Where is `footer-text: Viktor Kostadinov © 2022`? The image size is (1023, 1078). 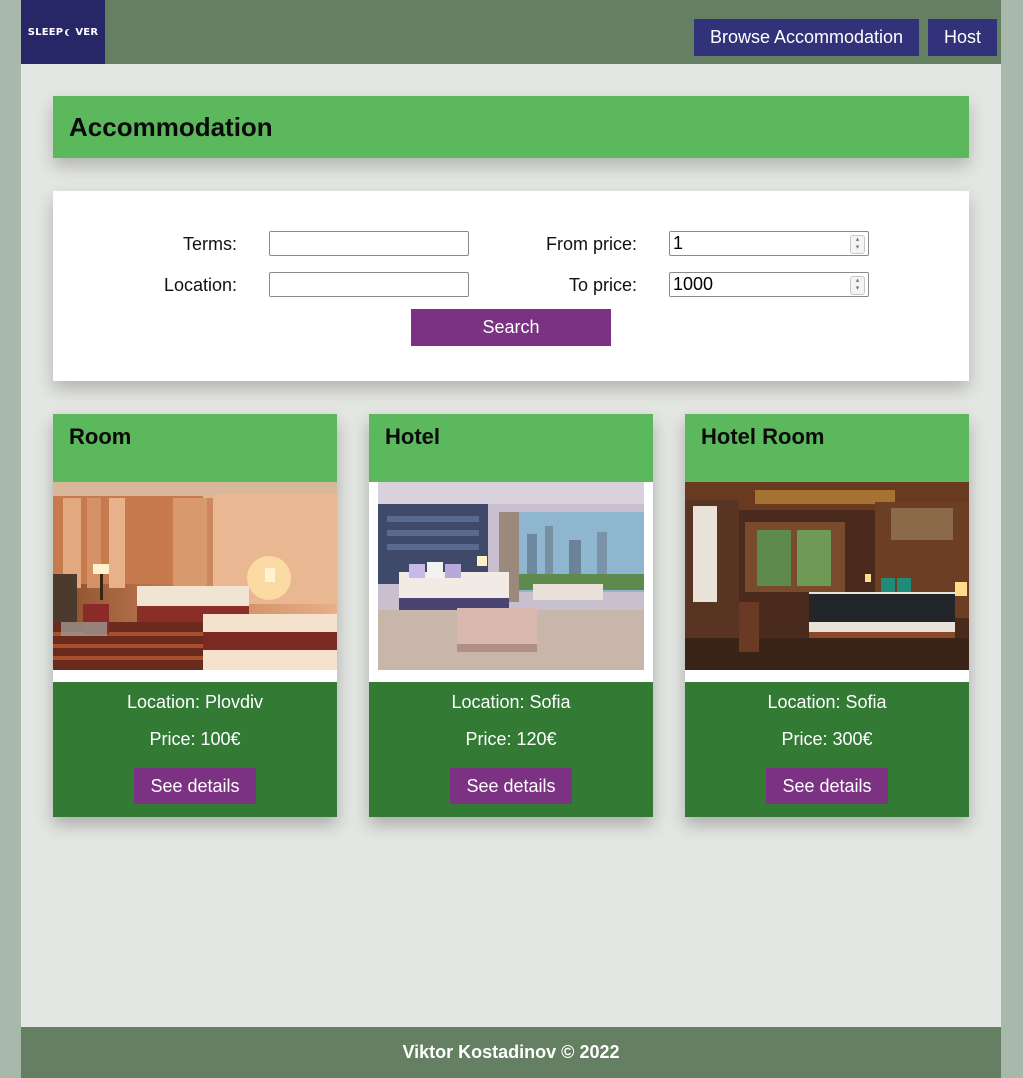
footer-text: Viktor Kostadinov © 2022 is located at coordinates (511, 1052).